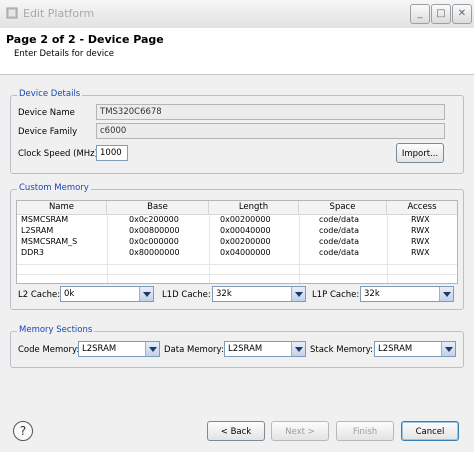 The height and width of the screenshot is (452, 474). I want to click on device-name-field: TMS320C6678, so click(270, 112).